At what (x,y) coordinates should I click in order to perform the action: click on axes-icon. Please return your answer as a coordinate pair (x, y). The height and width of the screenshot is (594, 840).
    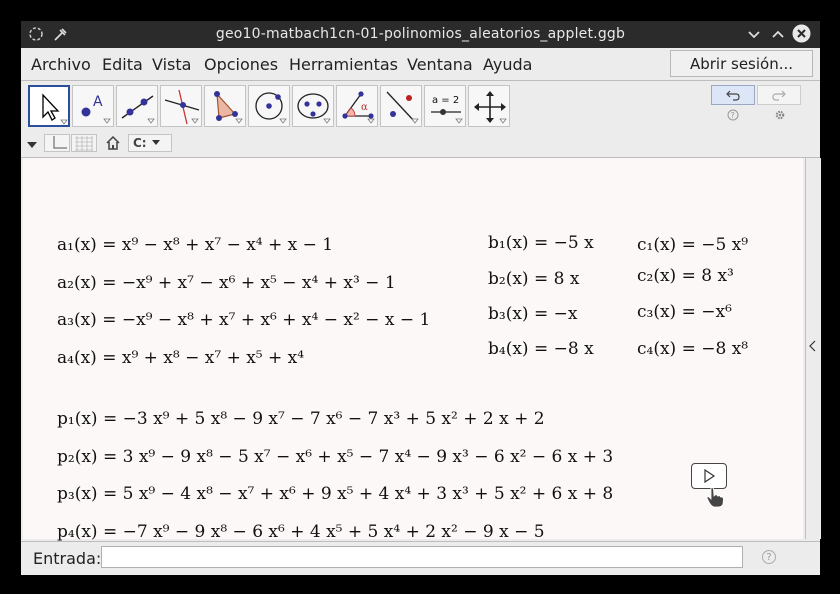
    Looking at the image, I should click on (60, 142).